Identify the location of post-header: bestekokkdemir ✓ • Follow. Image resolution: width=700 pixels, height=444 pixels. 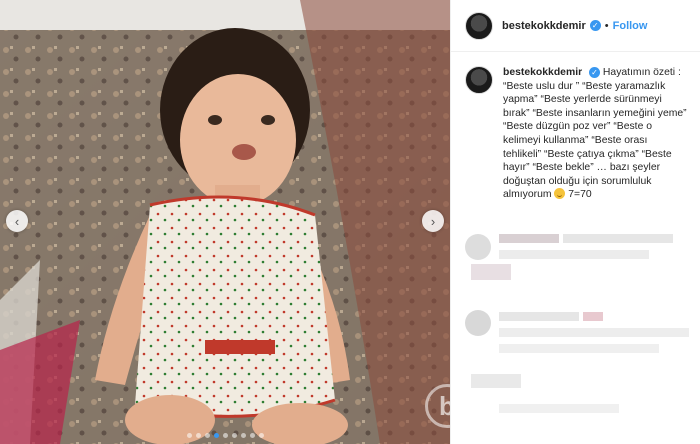
(575, 26).